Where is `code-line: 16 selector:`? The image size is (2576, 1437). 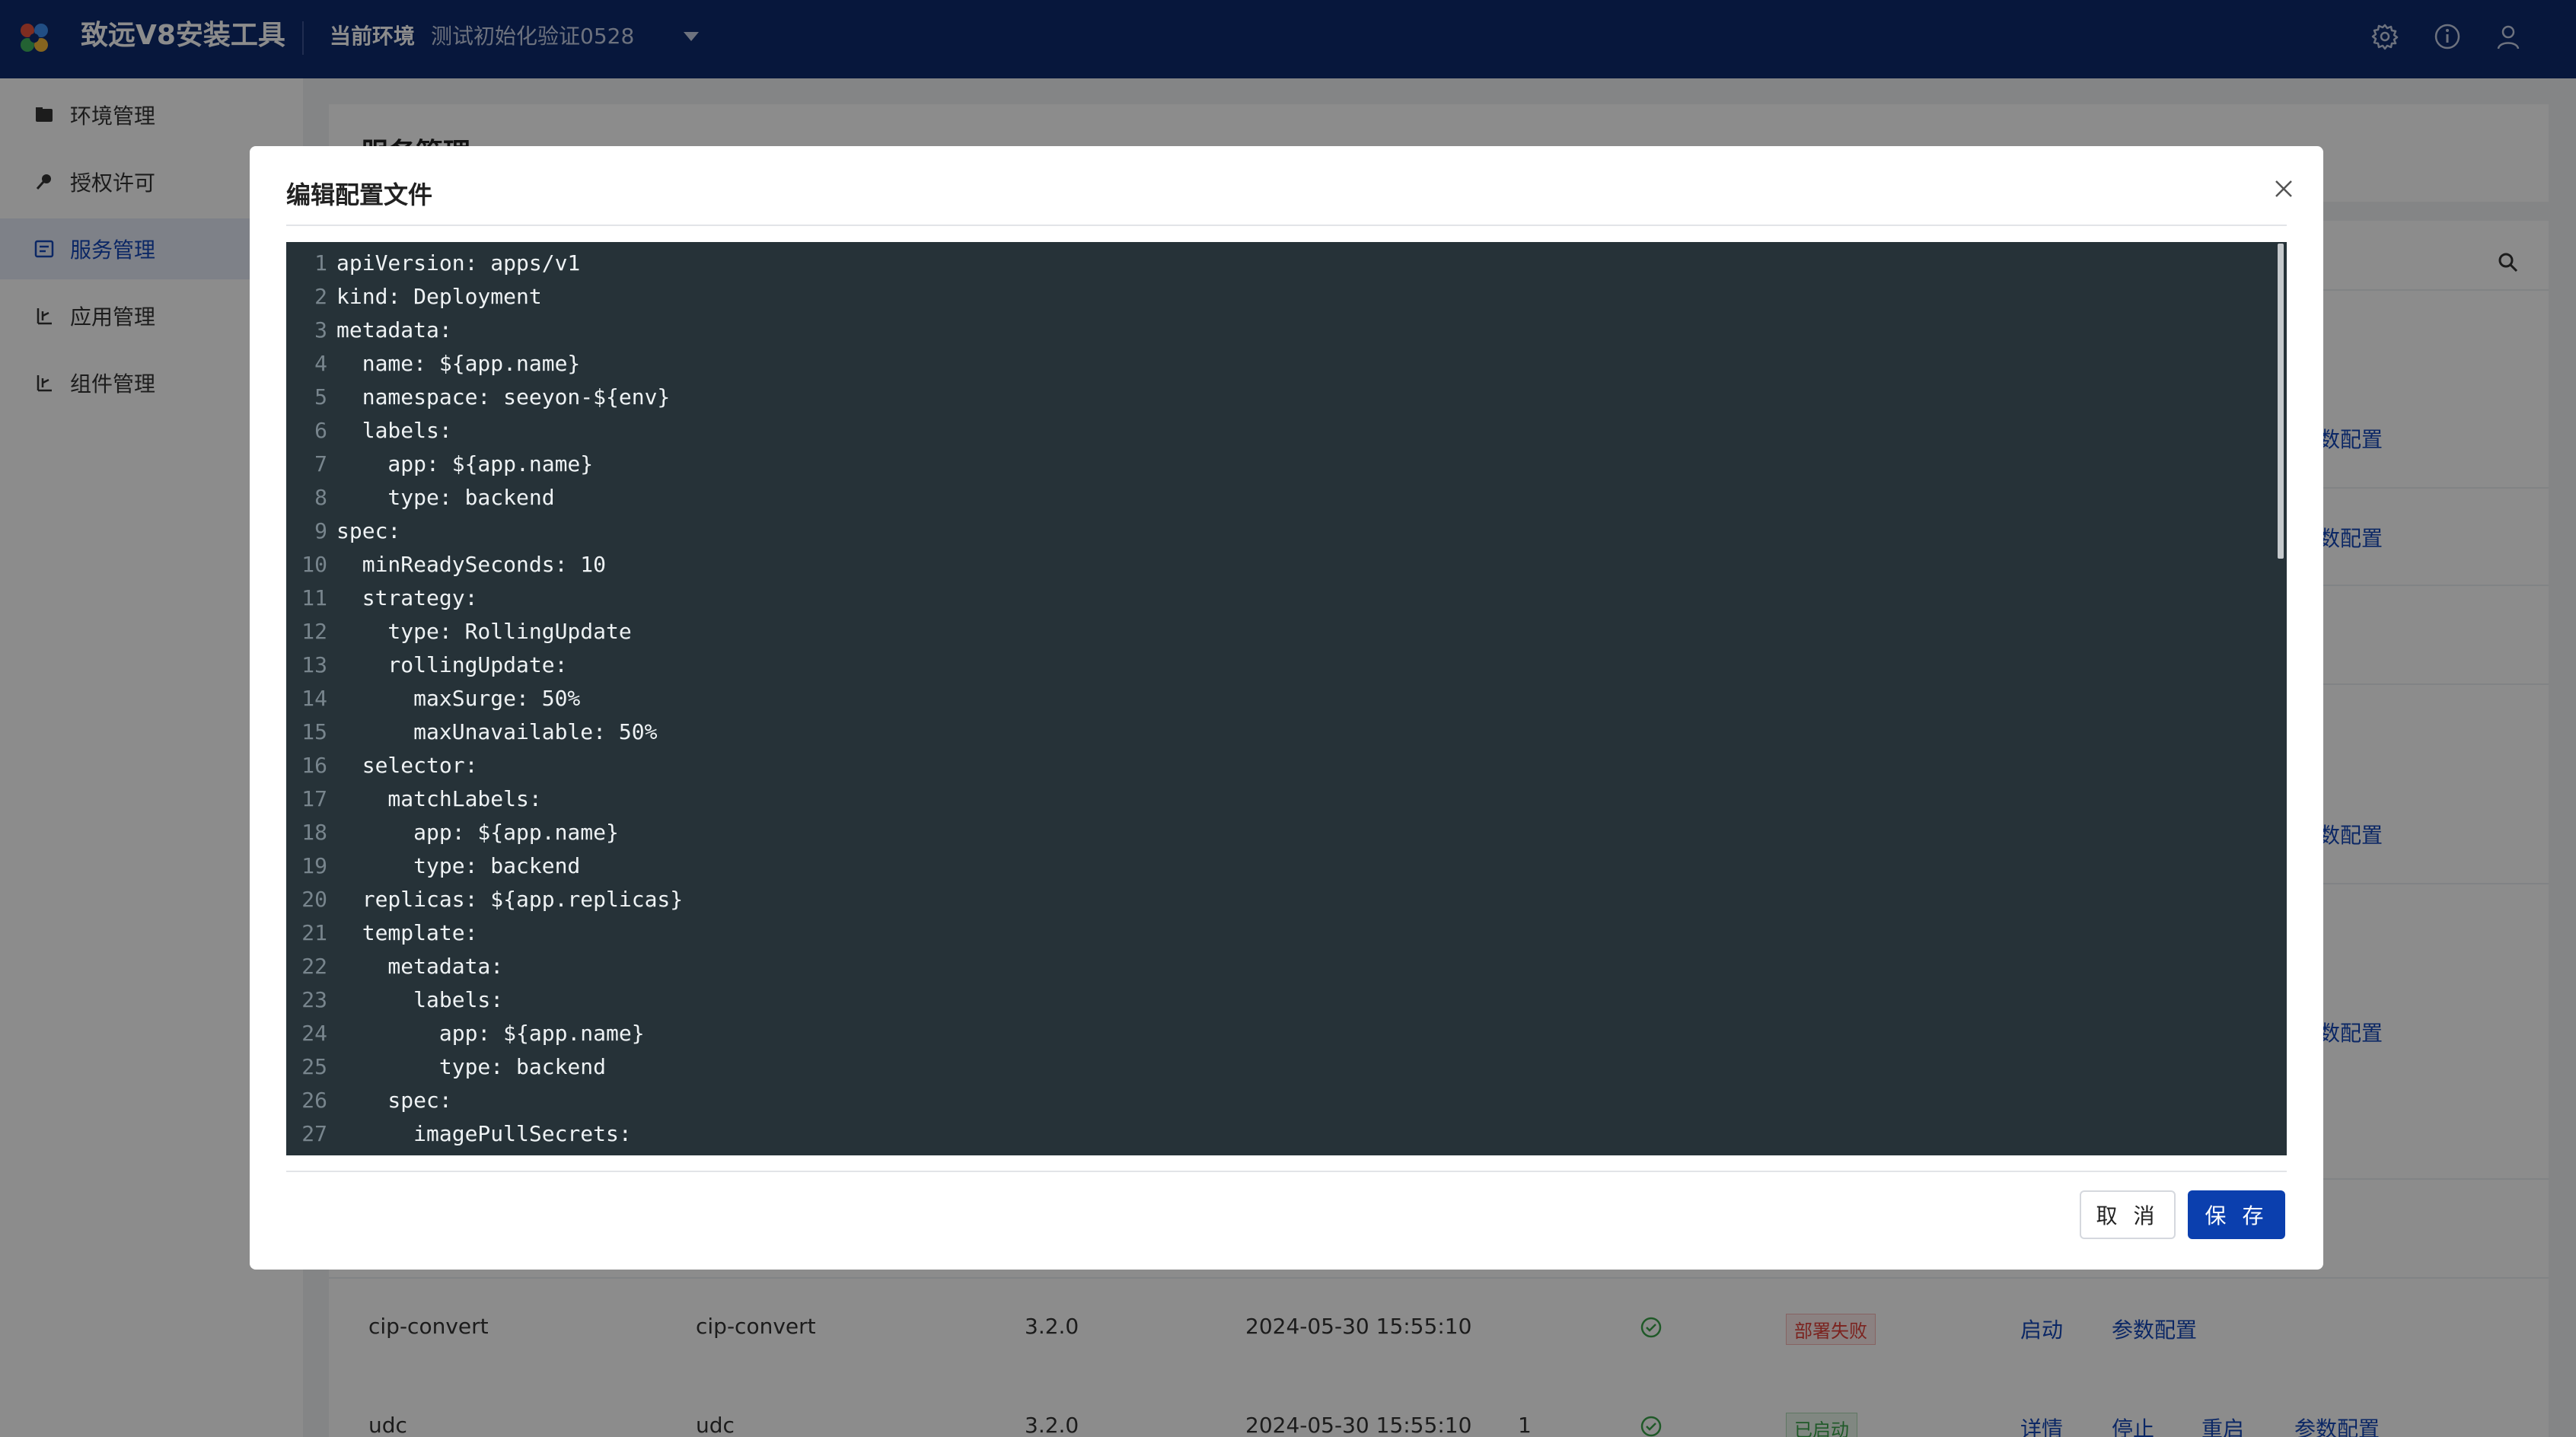 code-line: 16 selector: is located at coordinates (1275, 765).